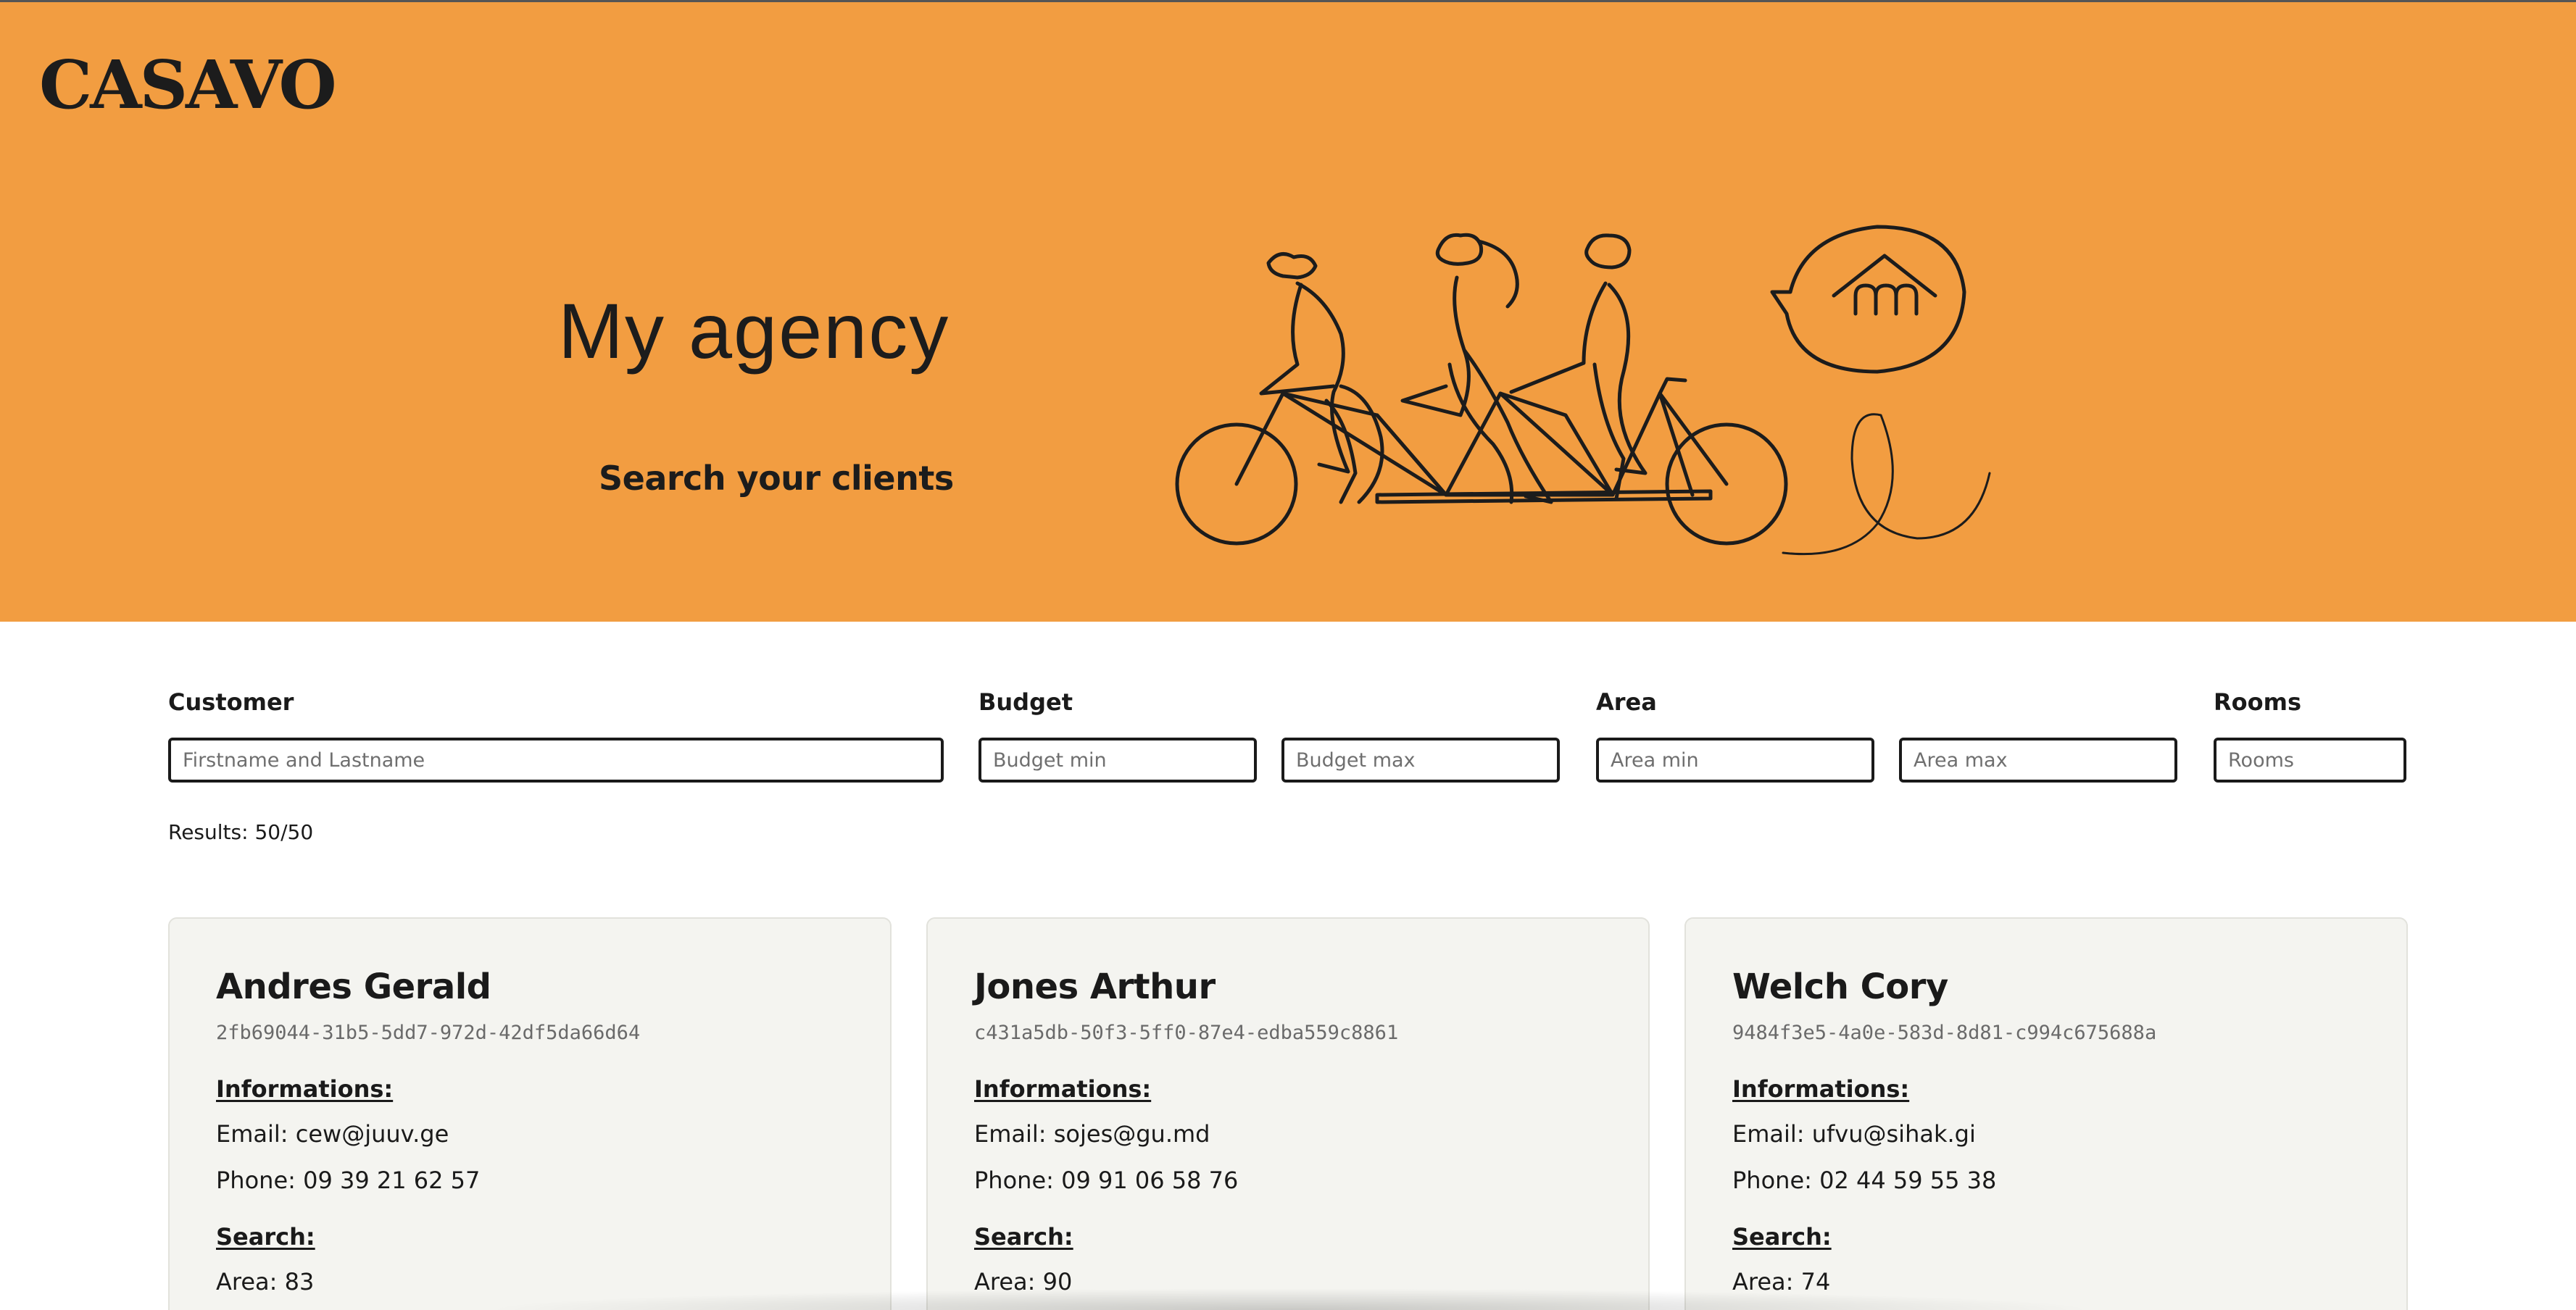 The image size is (2576, 1310). Describe the element at coordinates (231, 702) in the screenshot. I see `customer-label: Customer` at that location.